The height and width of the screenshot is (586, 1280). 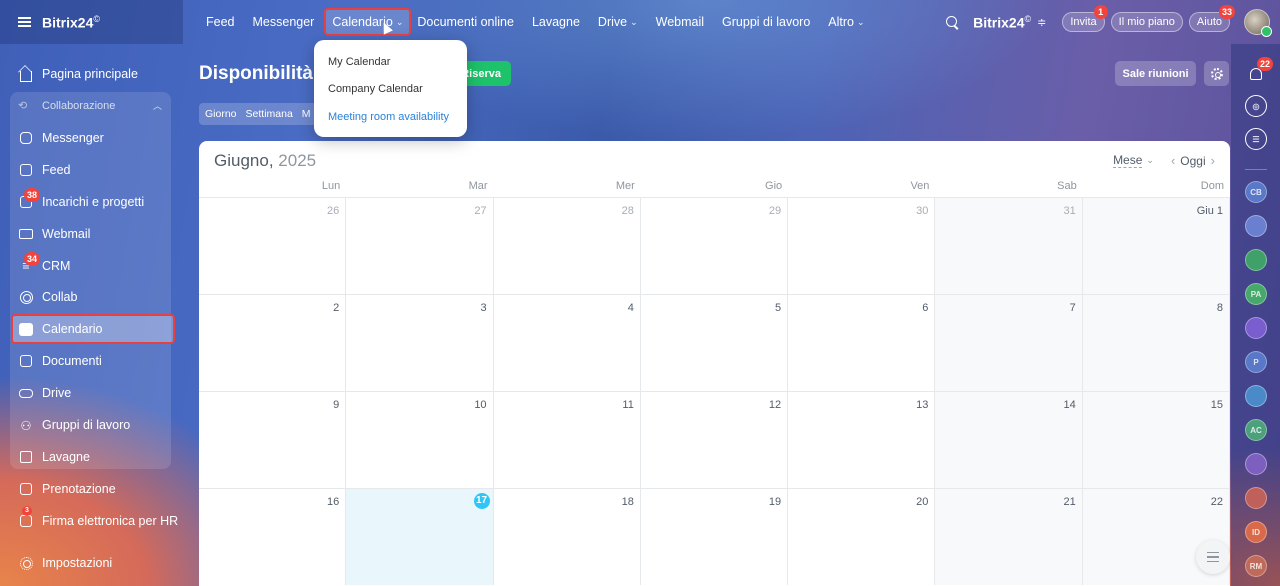 I want to click on calendar-day-cell: 5, so click(x=714, y=342).